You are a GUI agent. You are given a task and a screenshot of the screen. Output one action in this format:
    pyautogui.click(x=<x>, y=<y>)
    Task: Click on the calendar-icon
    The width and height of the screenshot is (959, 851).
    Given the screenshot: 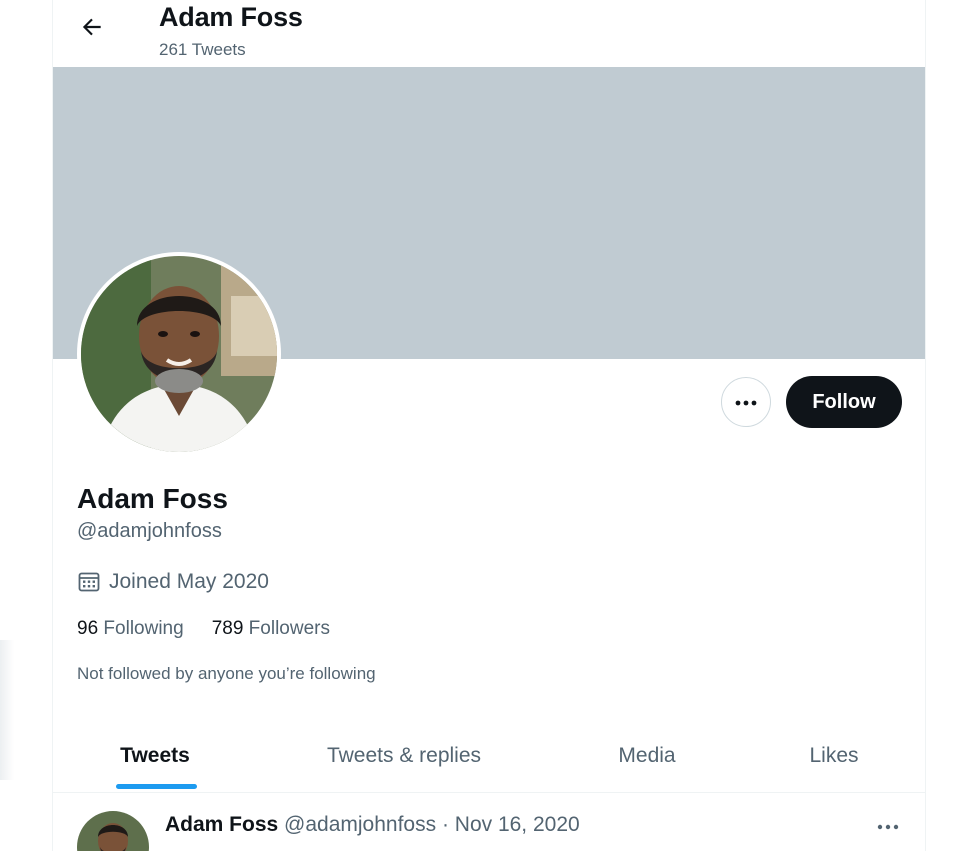 What is the action you would take?
    pyautogui.click(x=89, y=582)
    